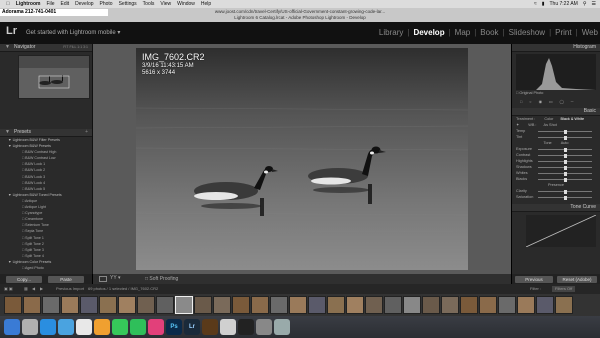 This screenshot has width=600, height=338. What do you see at coordinates (590, 32) in the screenshot?
I see `module-web: Web` at bounding box center [590, 32].